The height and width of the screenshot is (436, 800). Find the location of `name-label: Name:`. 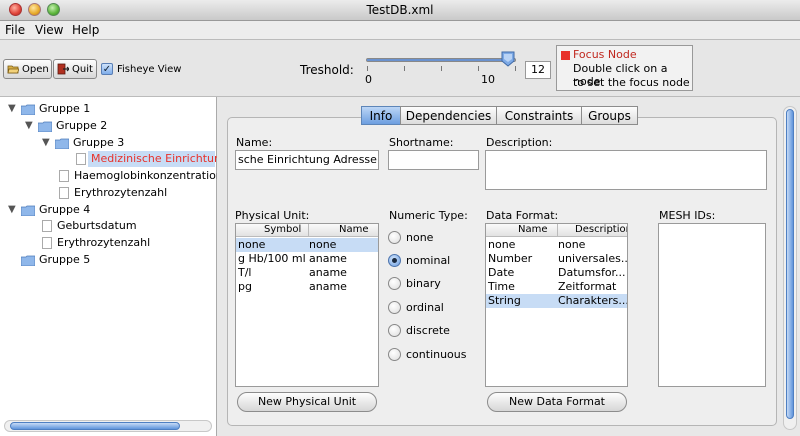

name-label: Name: is located at coordinates (254, 142).